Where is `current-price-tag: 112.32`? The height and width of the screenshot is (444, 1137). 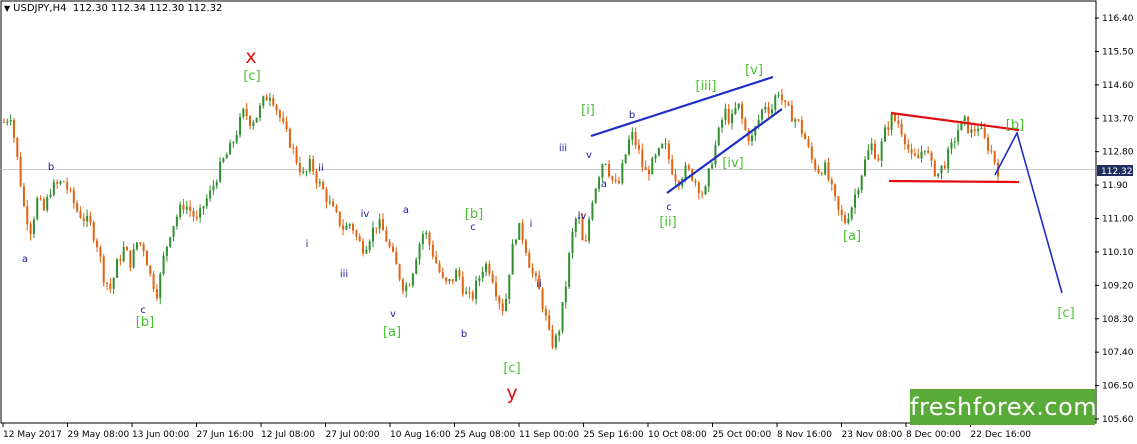 current-price-tag: 112.32 is located at coordinates (1115, 171).